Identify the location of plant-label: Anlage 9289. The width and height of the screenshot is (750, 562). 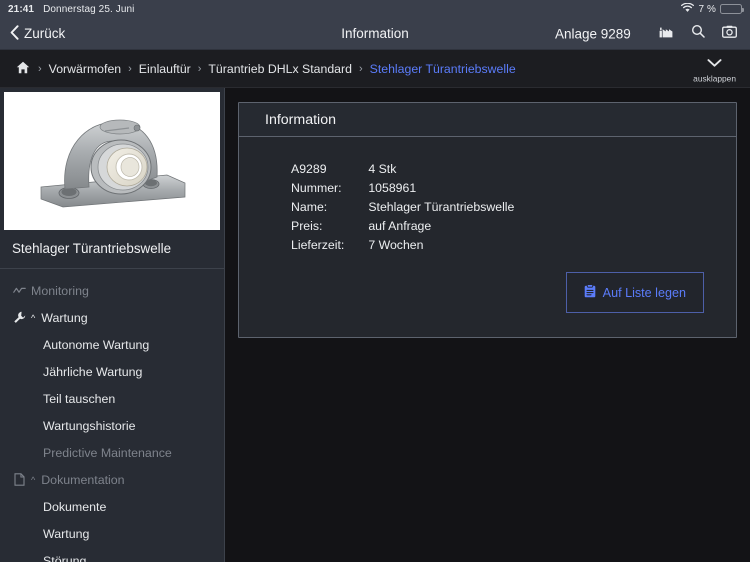
(593, 33).